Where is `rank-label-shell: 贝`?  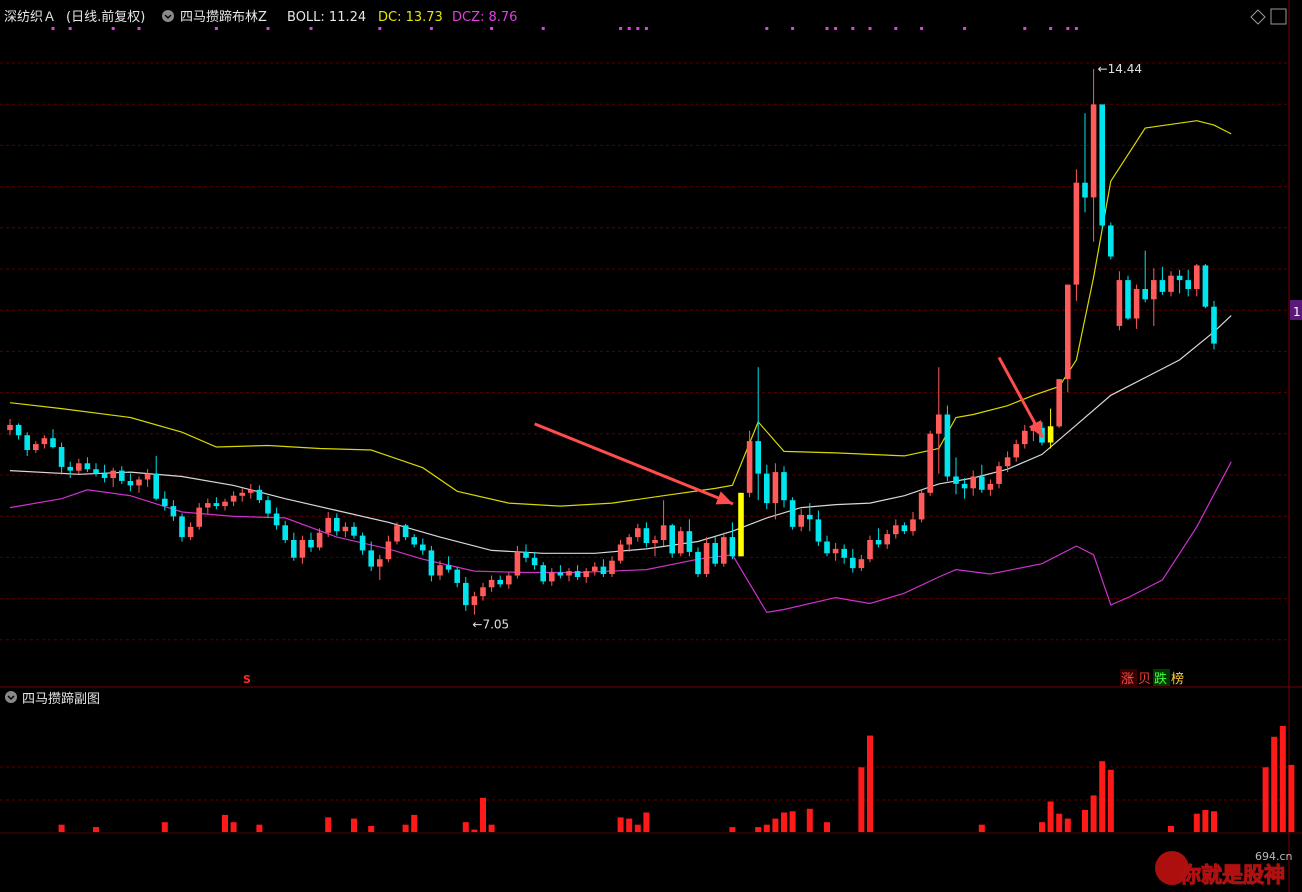 rank-label-shell: 贝 is located at coordinates (1144, 679).